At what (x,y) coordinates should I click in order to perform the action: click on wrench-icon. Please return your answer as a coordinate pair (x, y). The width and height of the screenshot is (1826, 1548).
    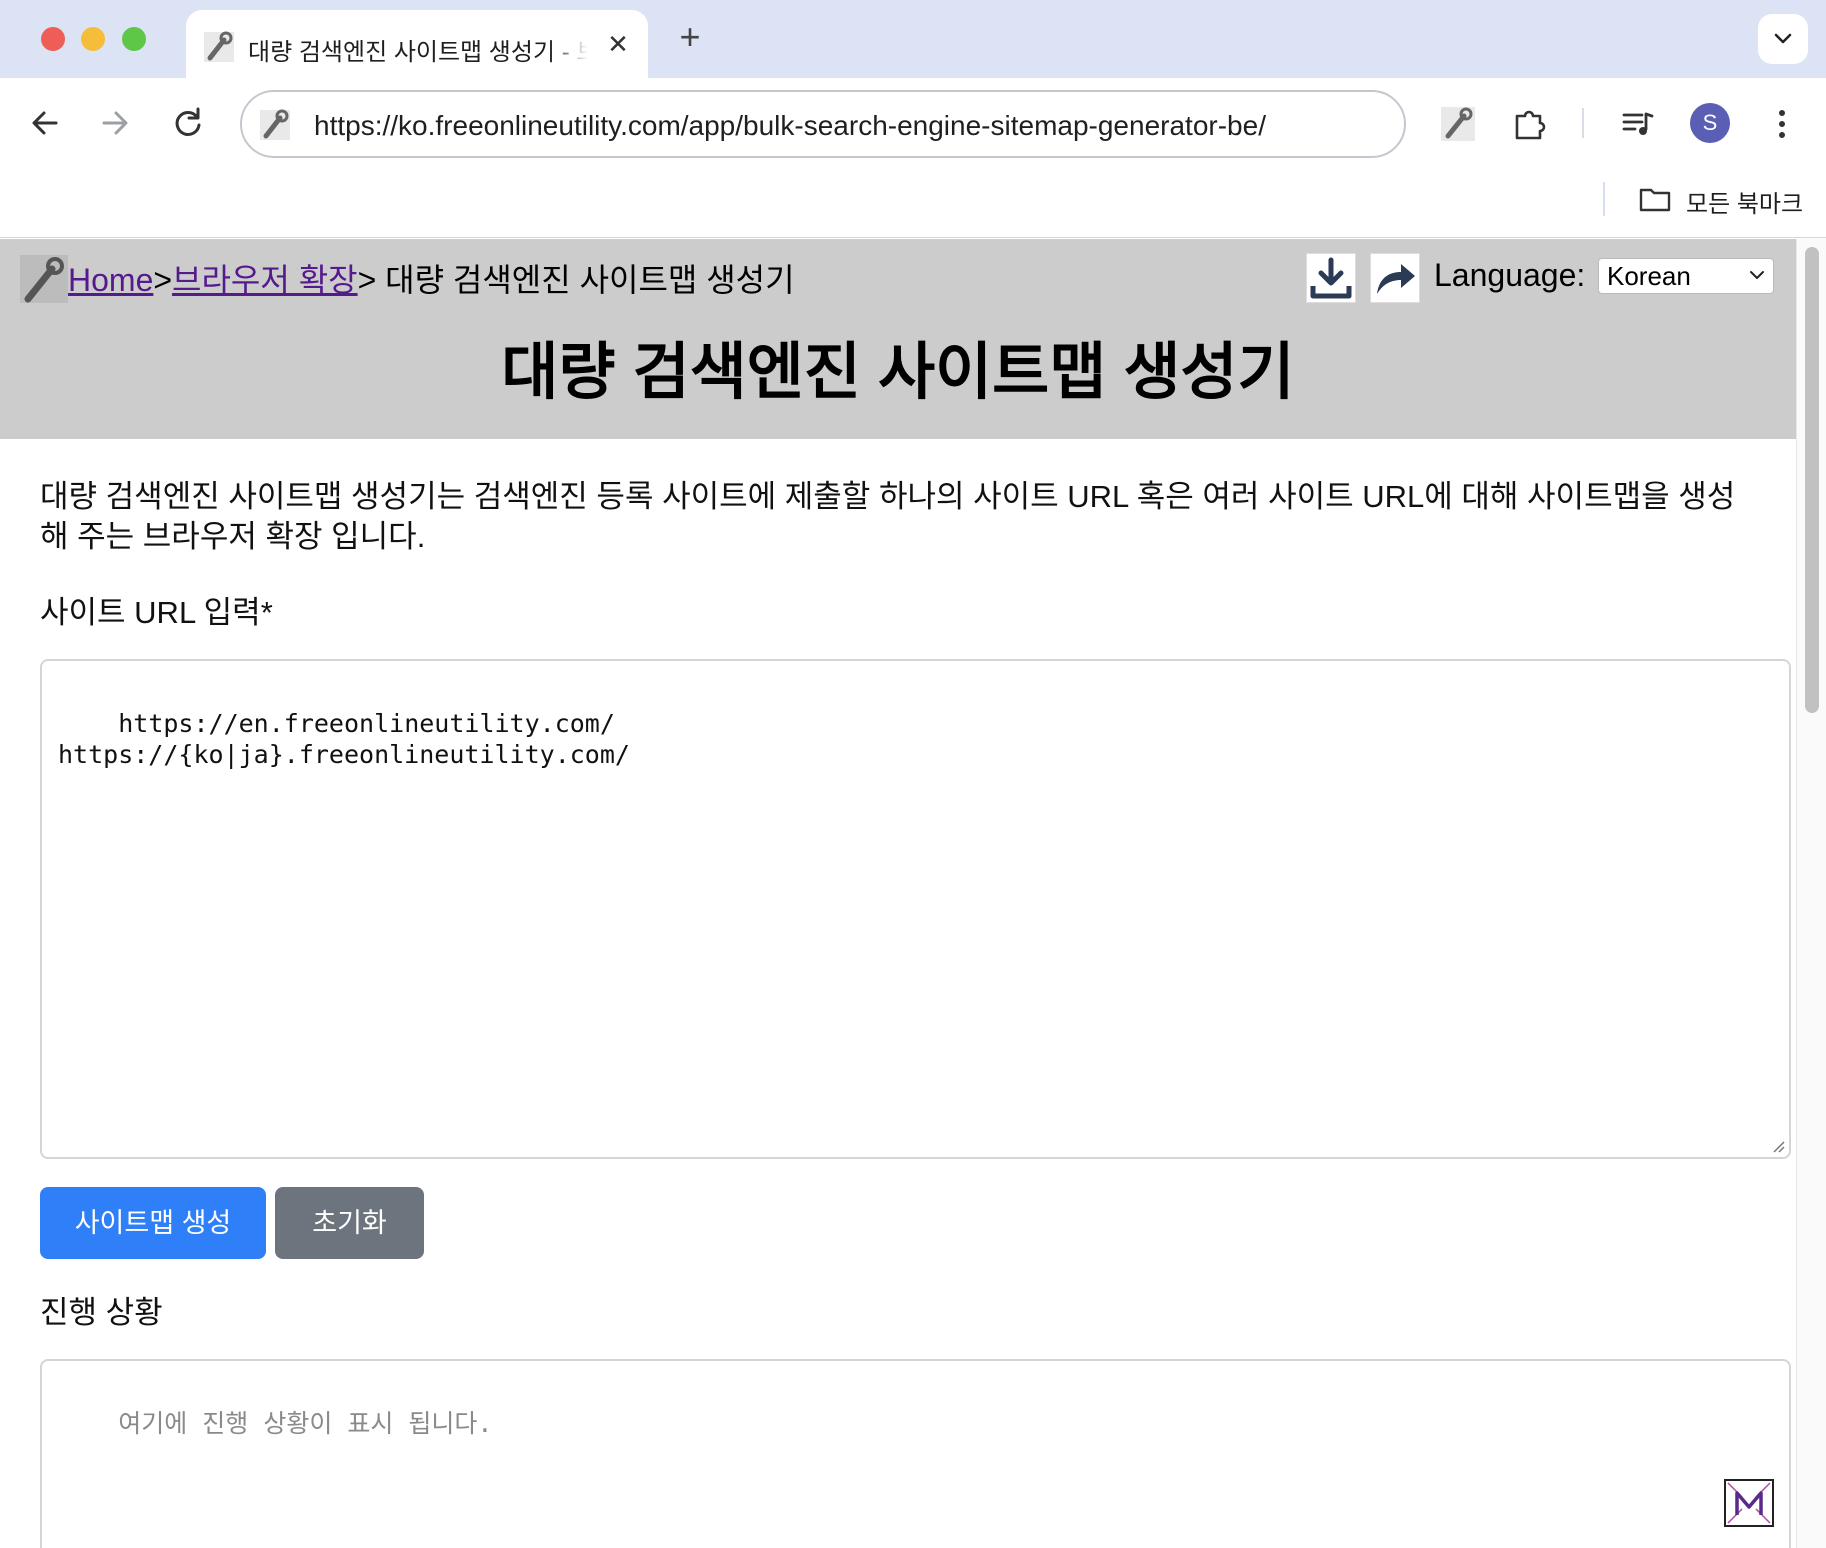
    Looking at the image, I should click on (219, 46).